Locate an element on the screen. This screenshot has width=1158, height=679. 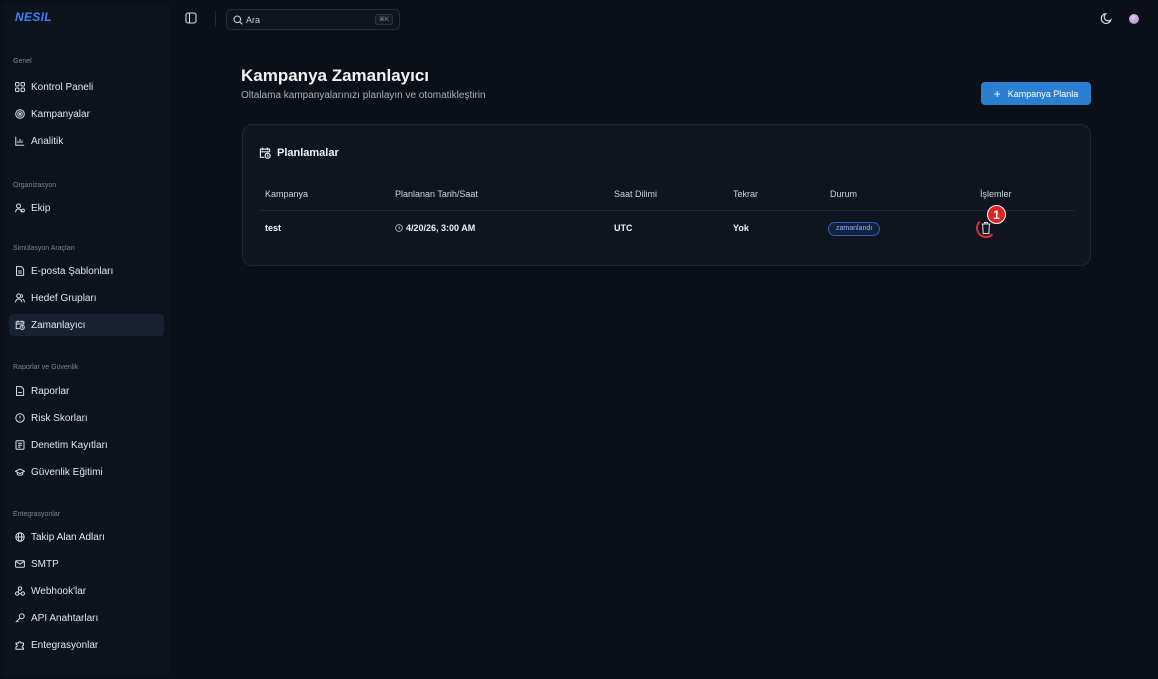
column-header-kampanya: Kampanya is located at coordinates (287, 194).